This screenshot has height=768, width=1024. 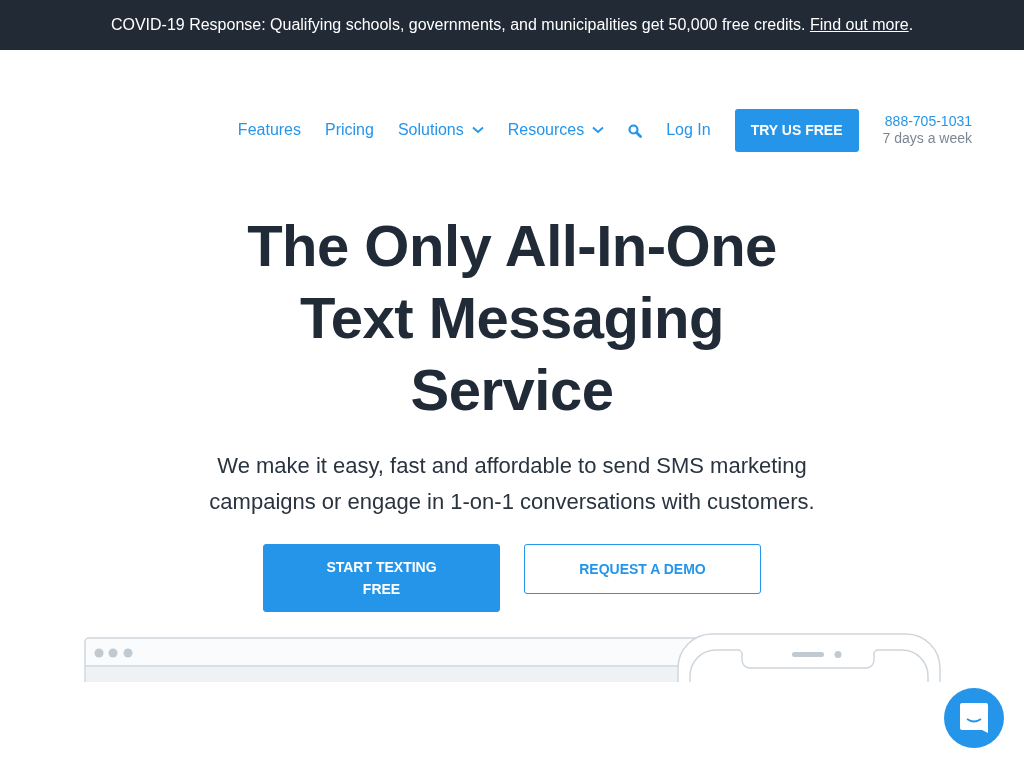 I want to click on start-texting-button: START TEXTING FREE, so click(x=381, y=578).